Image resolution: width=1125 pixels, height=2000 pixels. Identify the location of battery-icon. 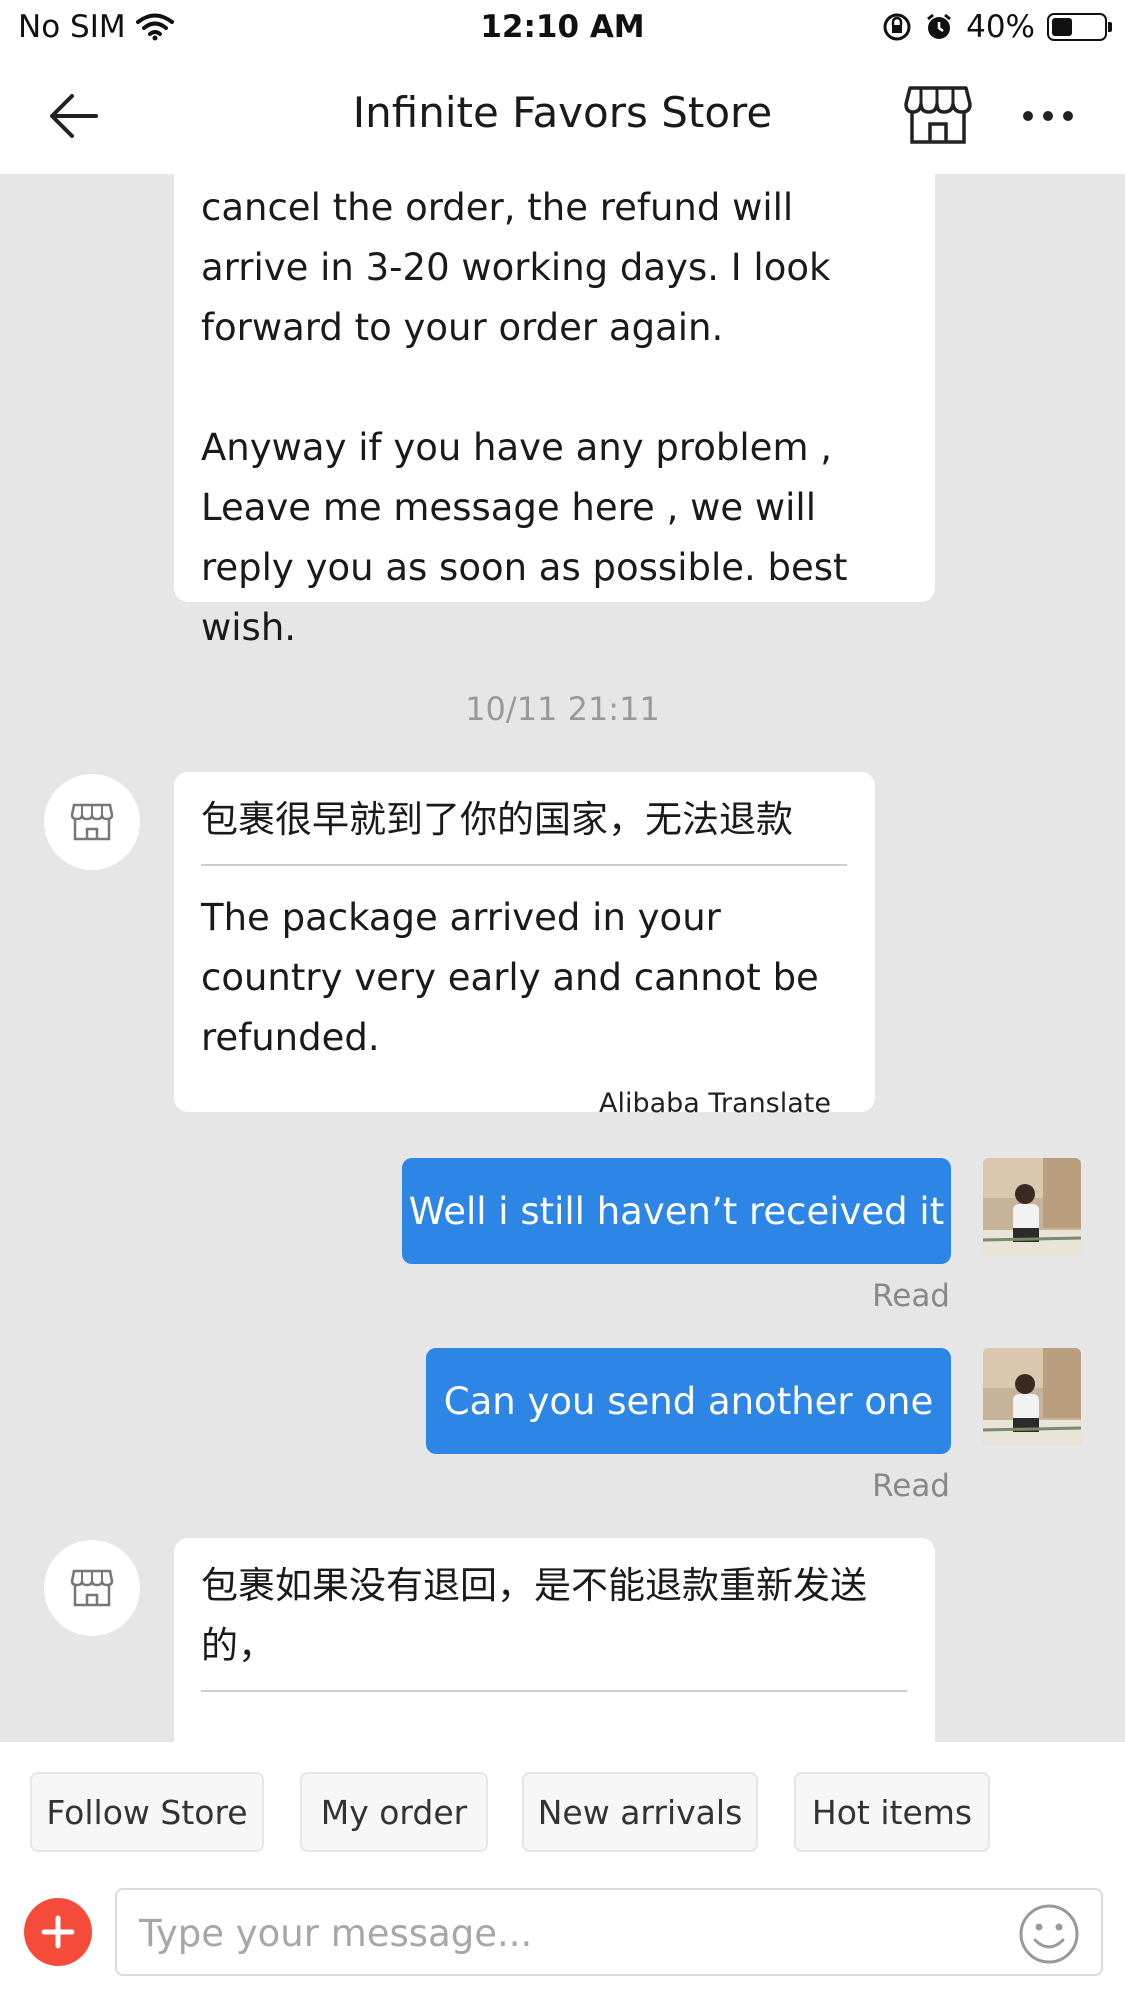
(1079, 27).